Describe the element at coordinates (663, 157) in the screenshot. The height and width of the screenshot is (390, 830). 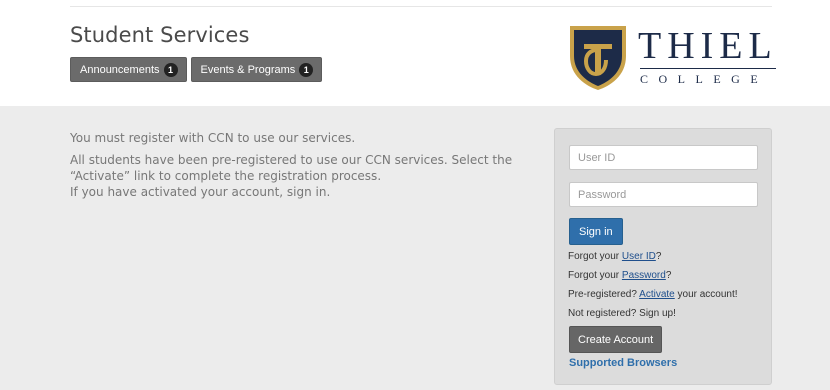
I see `userid-input` at that location.